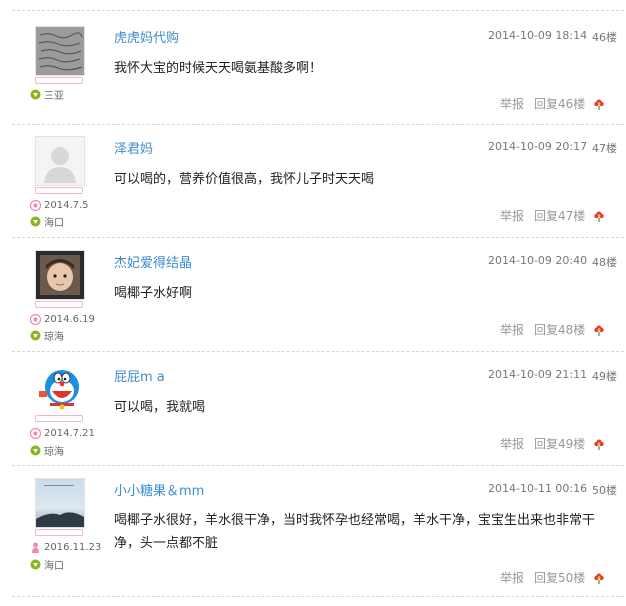 The width and height of the screenshot is (626, 606). I want to click on username-link: 屁屁m a, so click(139, 375).